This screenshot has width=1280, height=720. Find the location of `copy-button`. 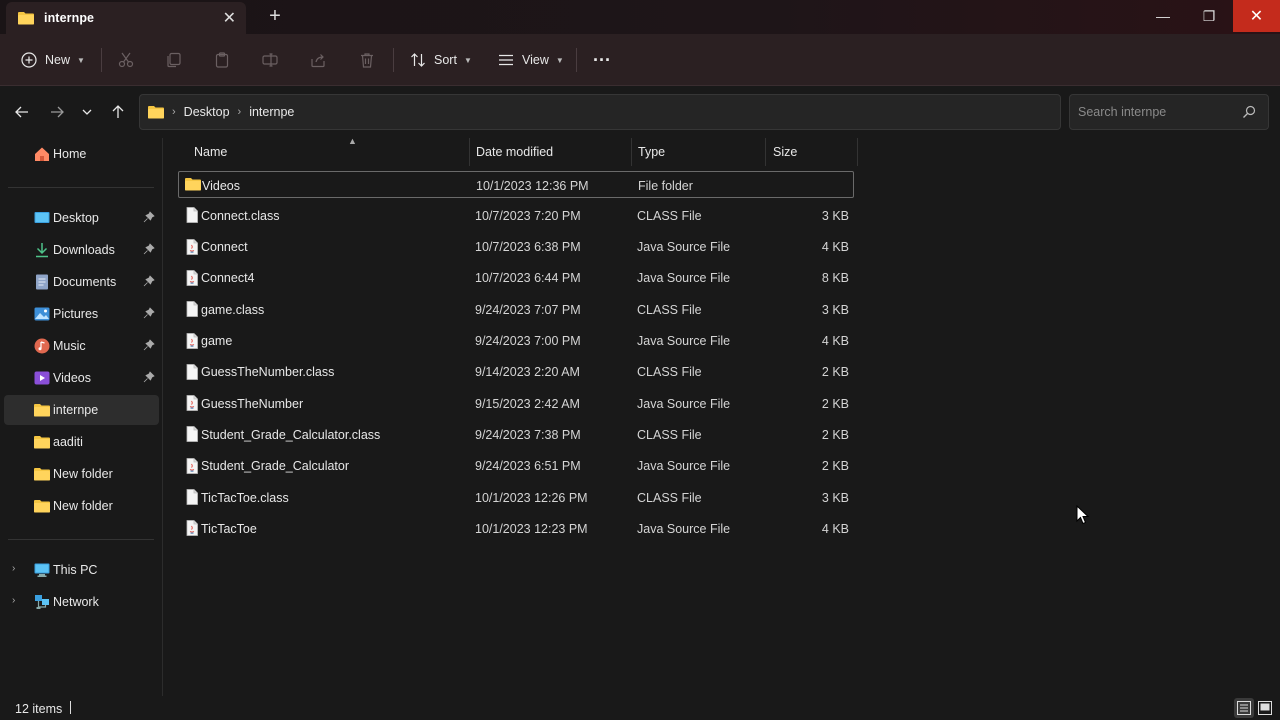

copy-button is located at coordinates (174, 60).